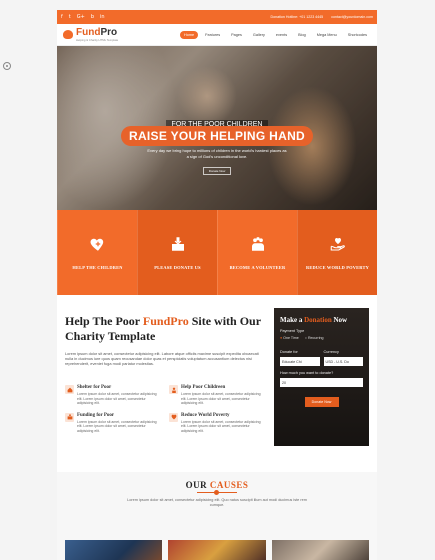 Image resolution: width=435 pixels, height=560 pixels. What do you see at coordinates (259, 35) in the screenshot?
I see `nav-gallery: Gallery` at bounding box center [259, 35].